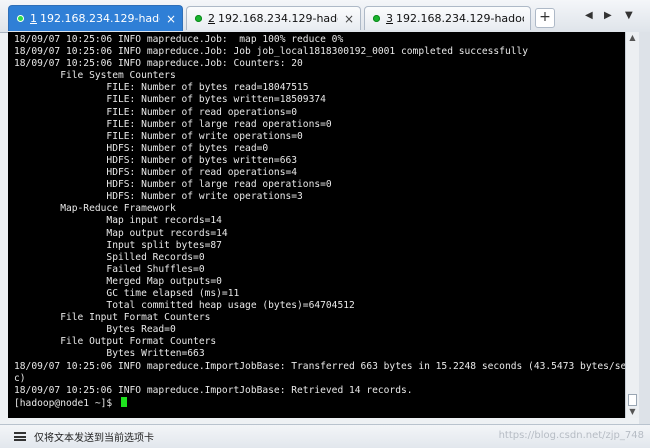 This screenshot has height=448, width=650. What do you see at coordinates (644, 228) in the screenshot?
I see `side-panel-edge` at bounding box center [644, 228].